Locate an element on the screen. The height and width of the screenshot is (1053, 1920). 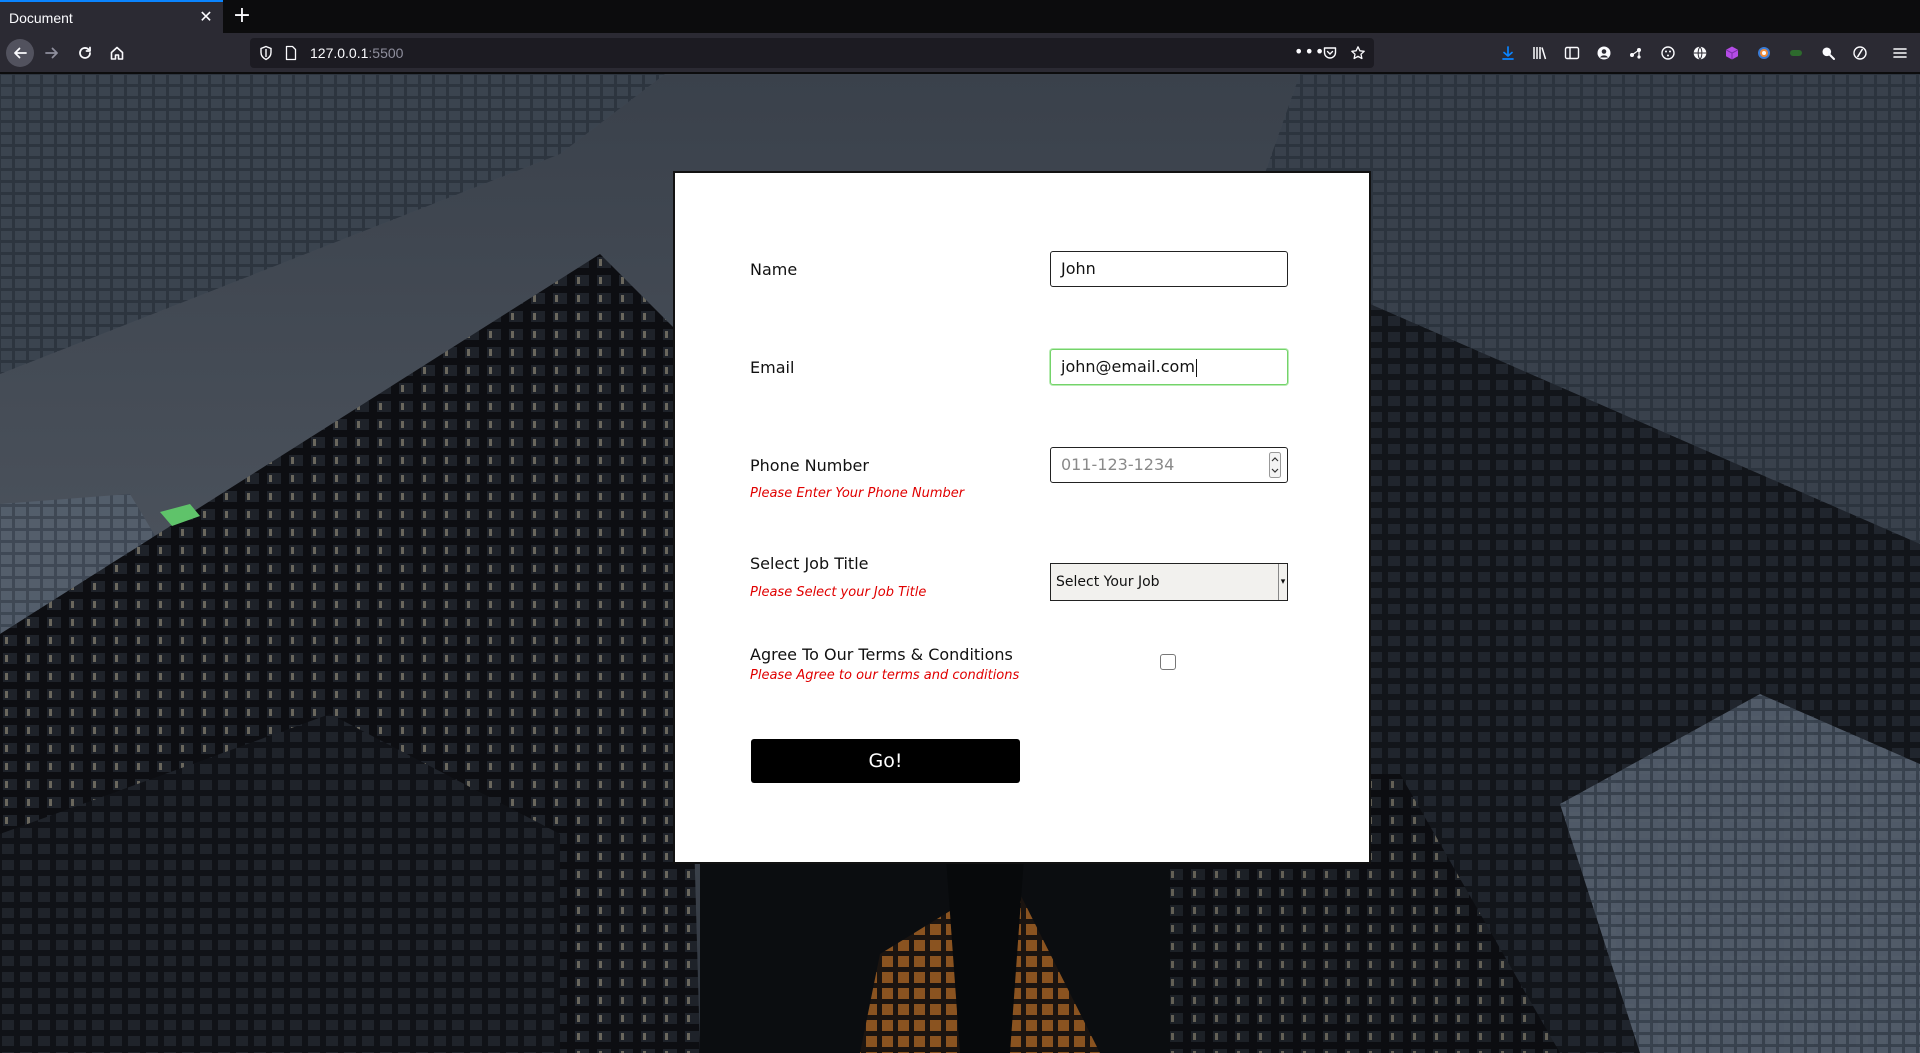
home-icon is located at coordinates (117, 53).